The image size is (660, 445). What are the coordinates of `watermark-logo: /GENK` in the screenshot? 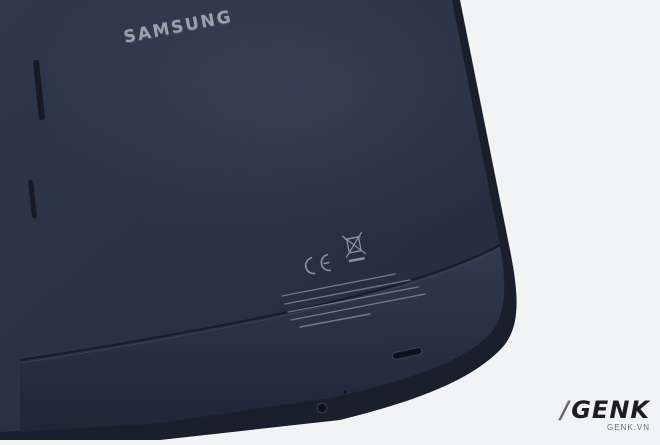 It's located at (605, 410).